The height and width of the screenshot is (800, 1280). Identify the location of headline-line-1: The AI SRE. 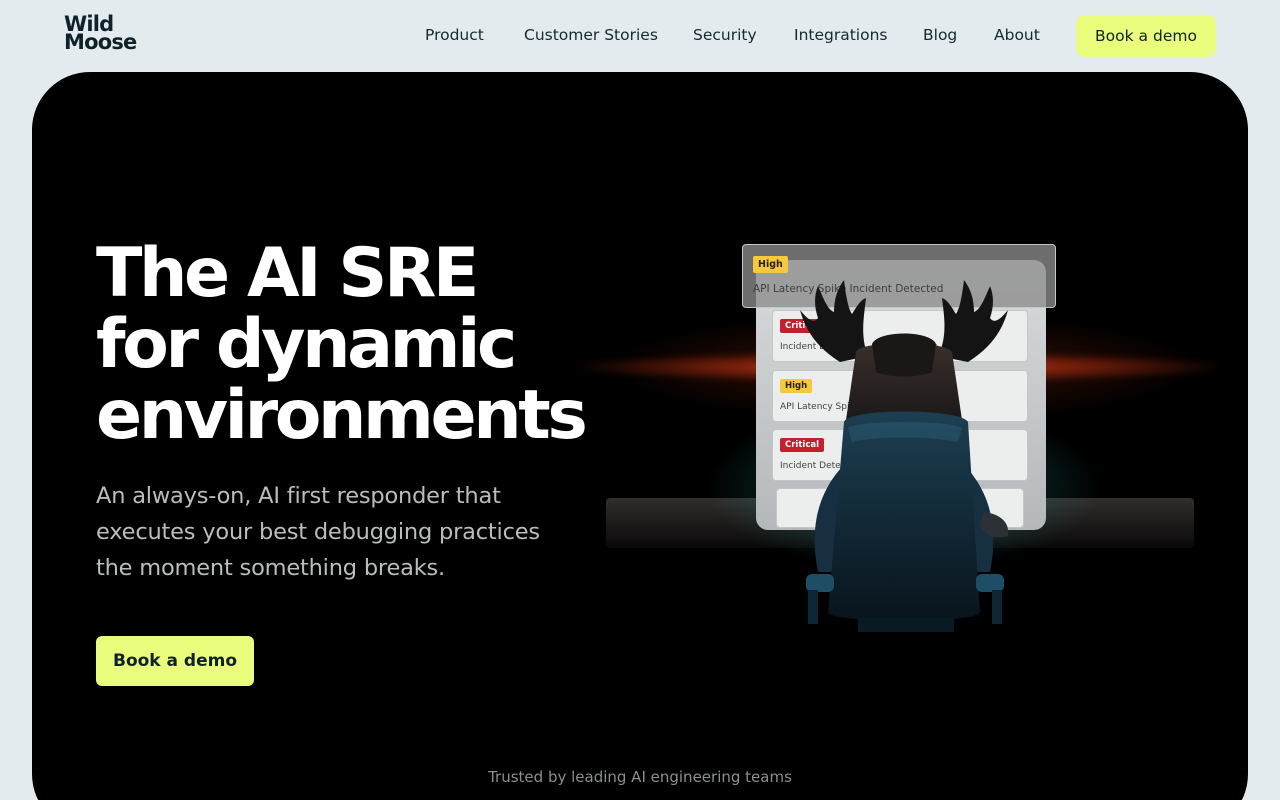
(287, 273).